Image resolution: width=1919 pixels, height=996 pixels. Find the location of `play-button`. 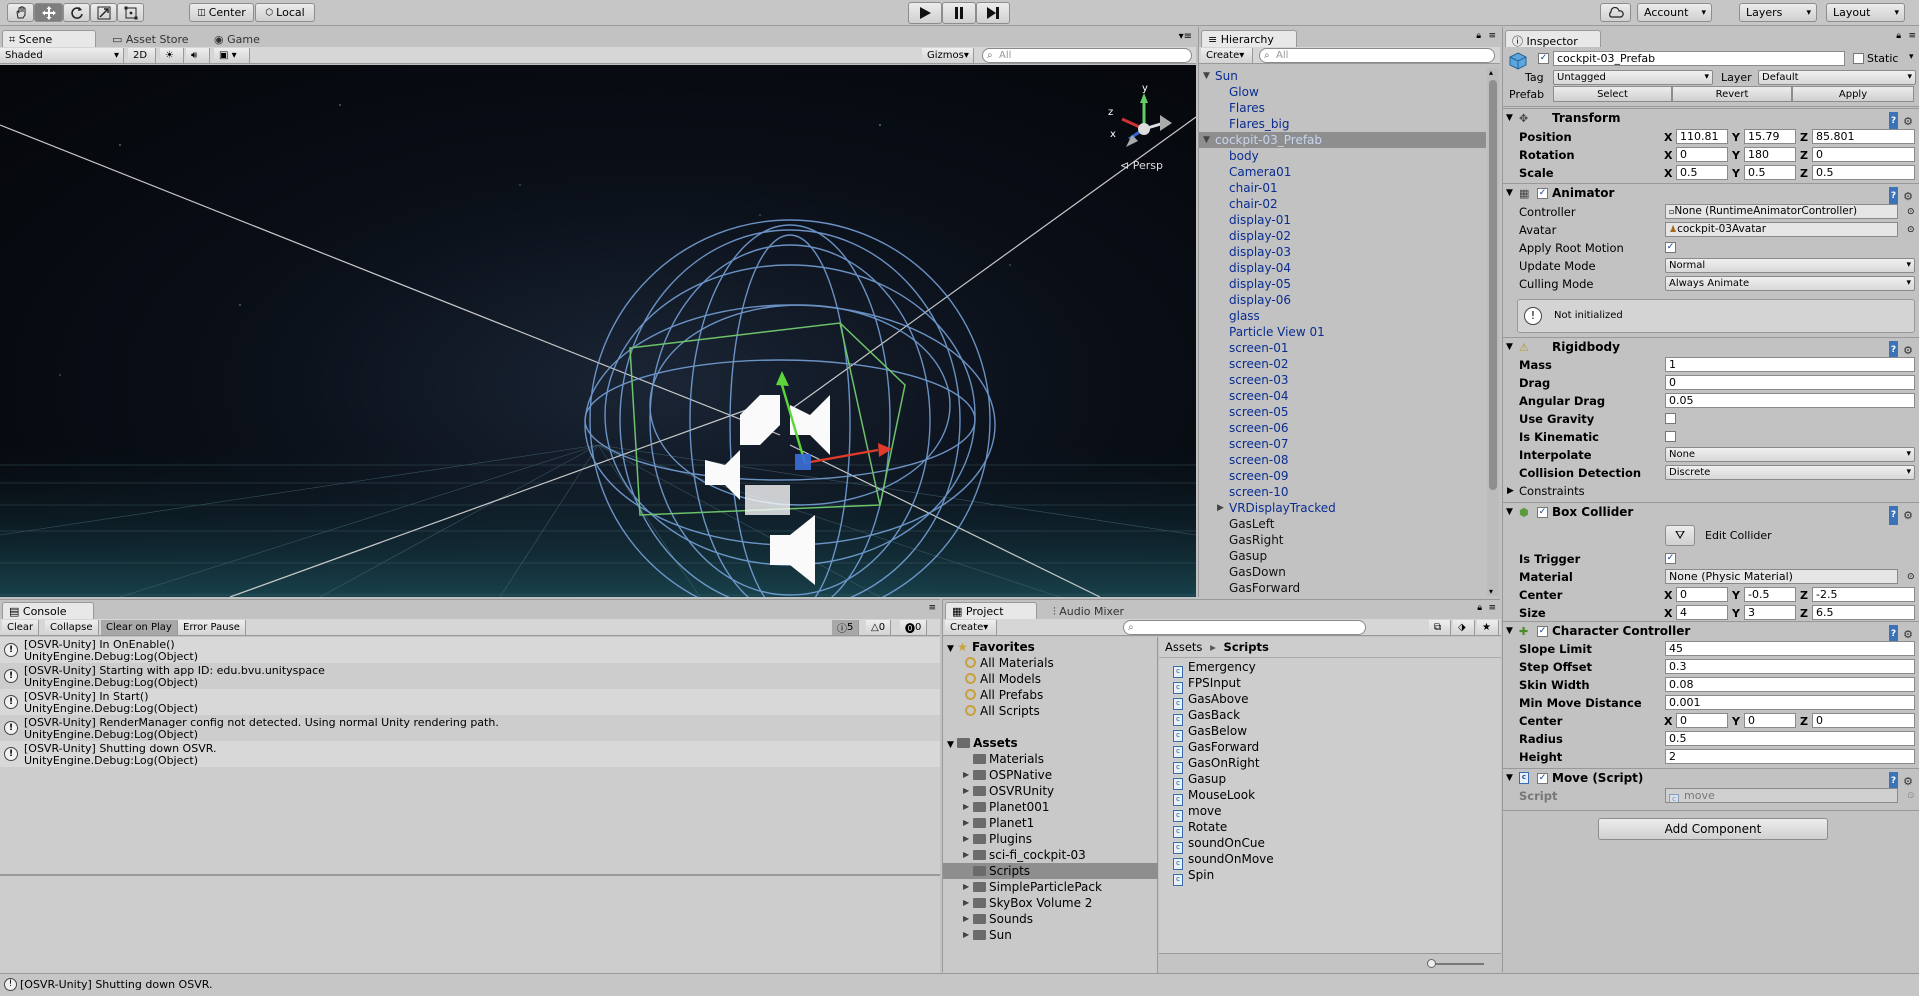

play-button is located at coordinates (925, 13).